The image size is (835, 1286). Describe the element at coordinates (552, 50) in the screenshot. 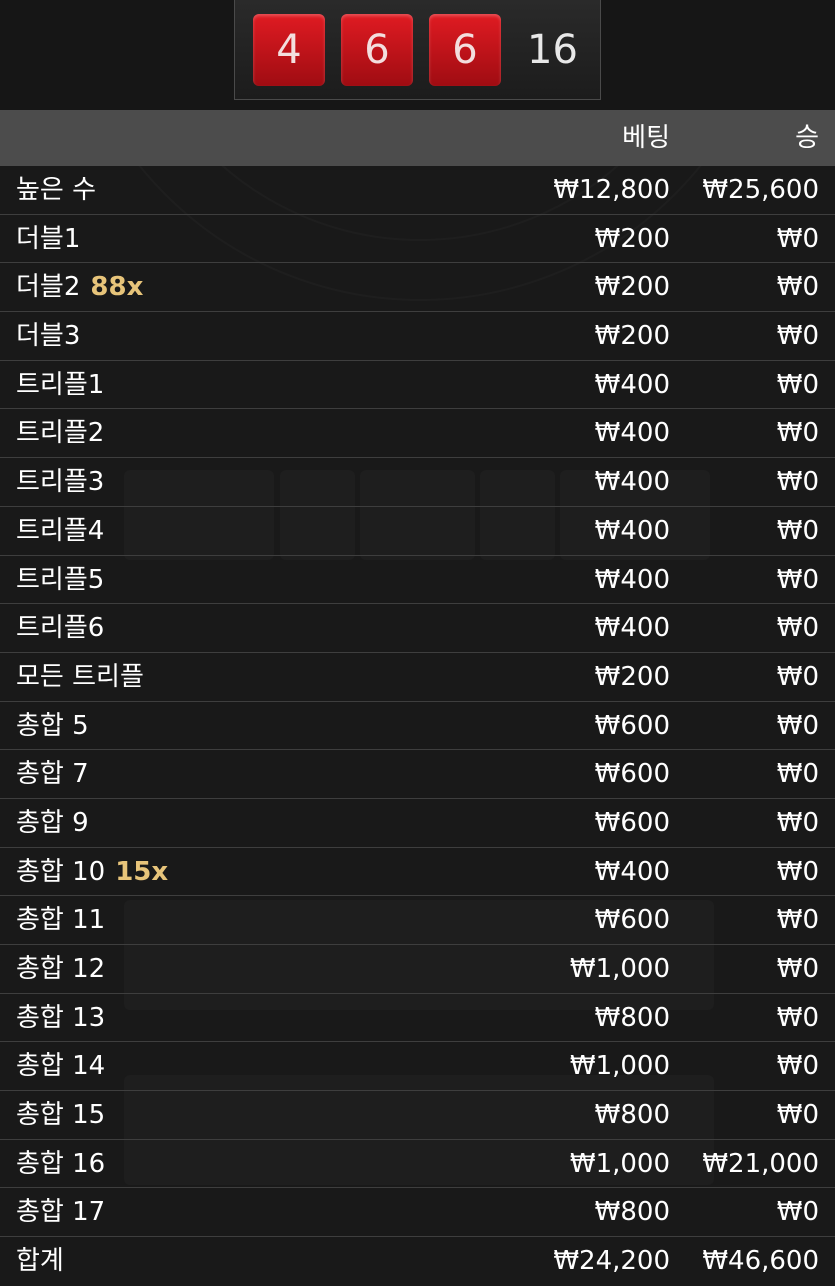

I see `dice-sum: 16` at that location.